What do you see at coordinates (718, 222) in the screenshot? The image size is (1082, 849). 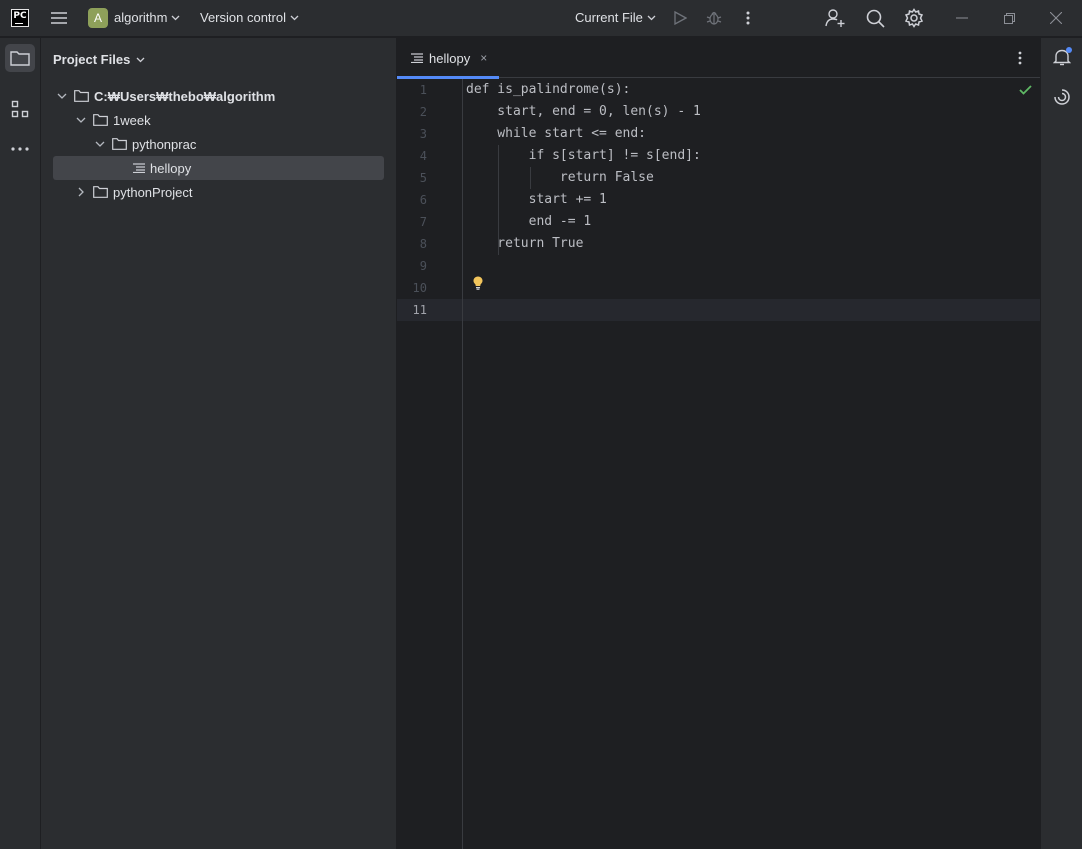 I see `code-line: 7 end -= 1` at bounding box center [718, 222].